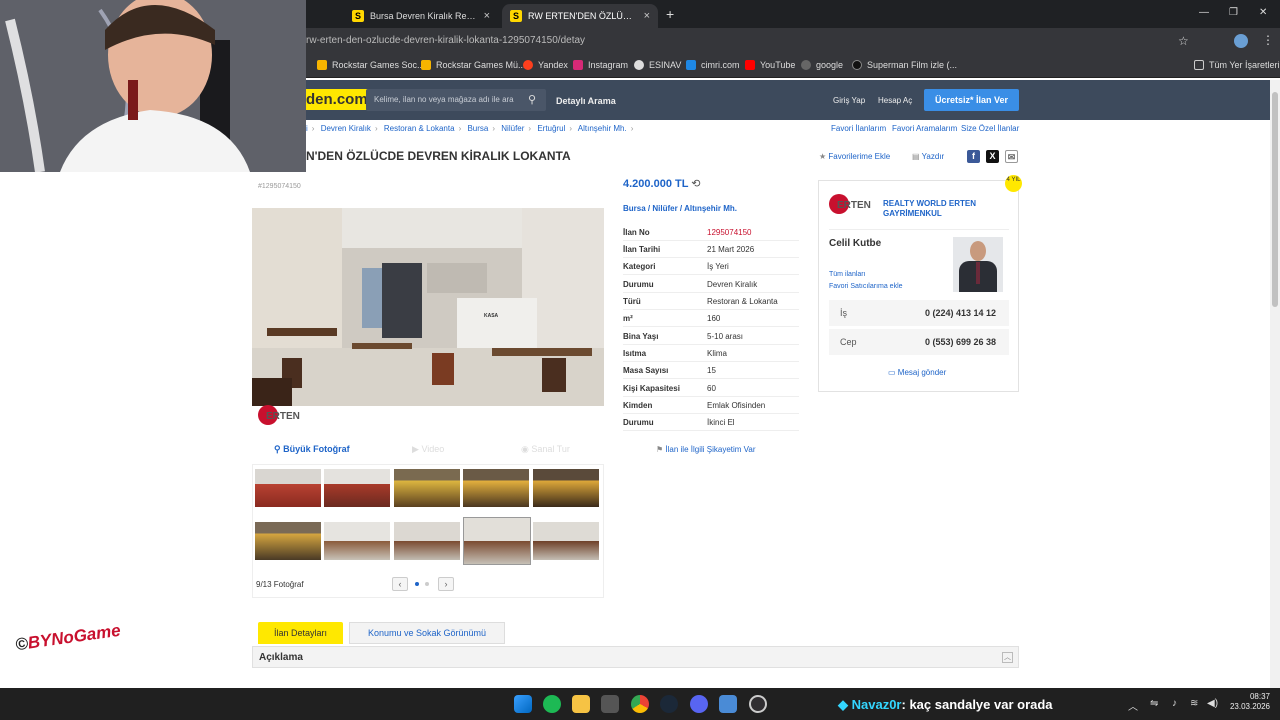 Image resolution: width=1280 pixels, height=720 pixels. Describe the element at coordinates (634, 208) in the screenshot. I see `location-city: Bursa` at that location.